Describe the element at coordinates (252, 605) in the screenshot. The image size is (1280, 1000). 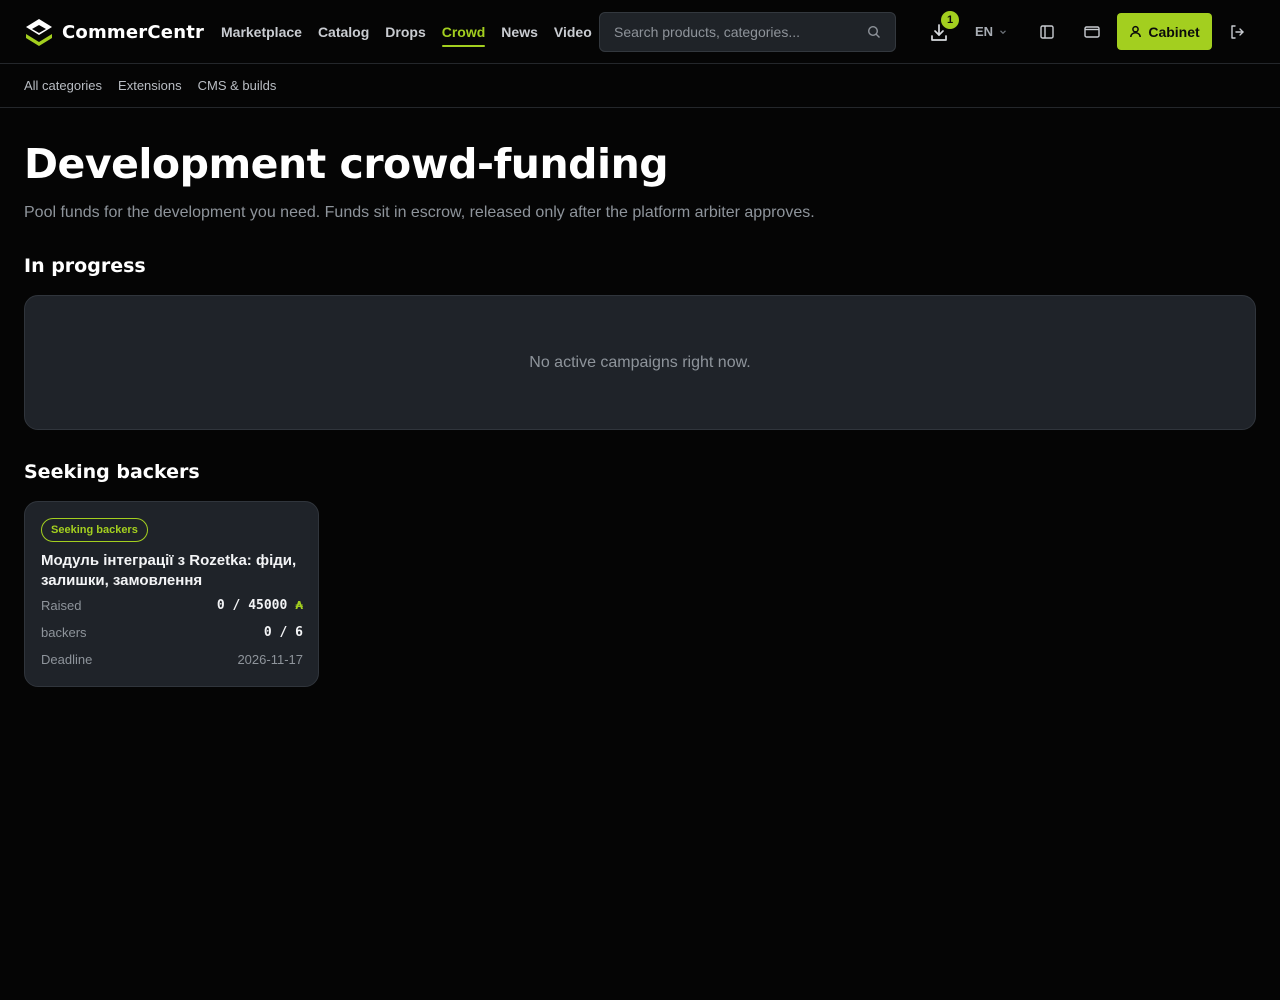
I see `raised-value: 0 / 45000` at that location.